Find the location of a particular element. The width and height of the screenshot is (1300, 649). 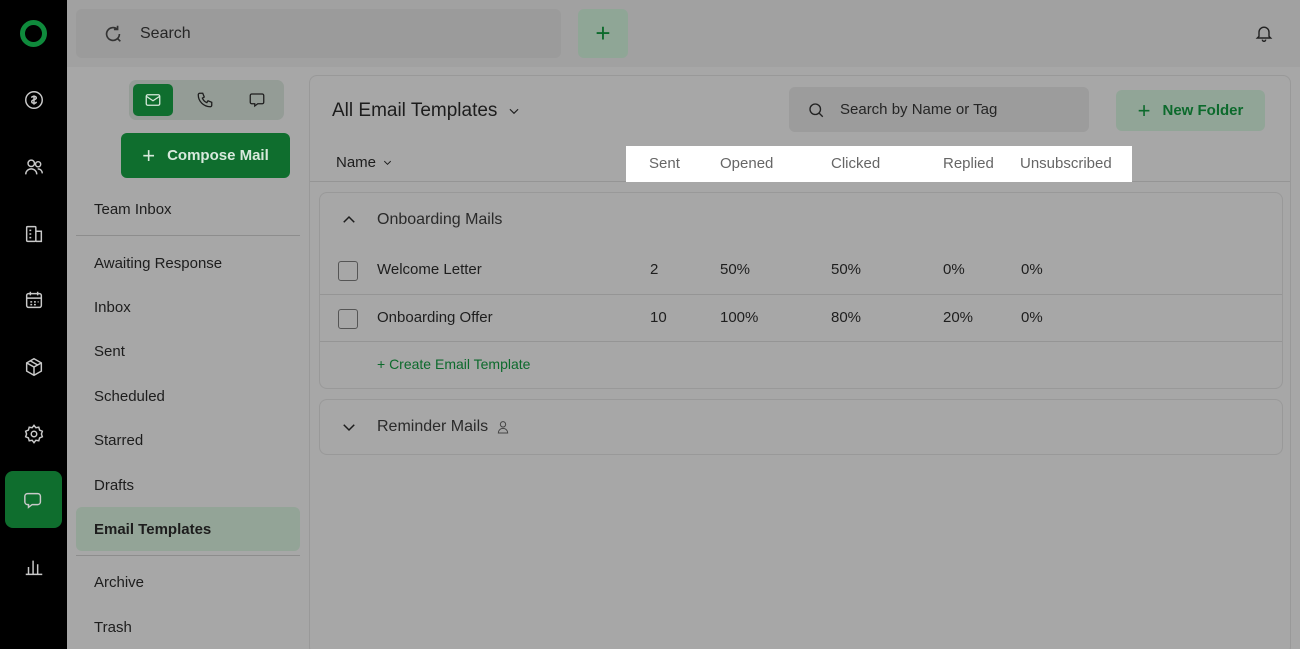

search-refresh-icon is located at coordinates (113, 33).